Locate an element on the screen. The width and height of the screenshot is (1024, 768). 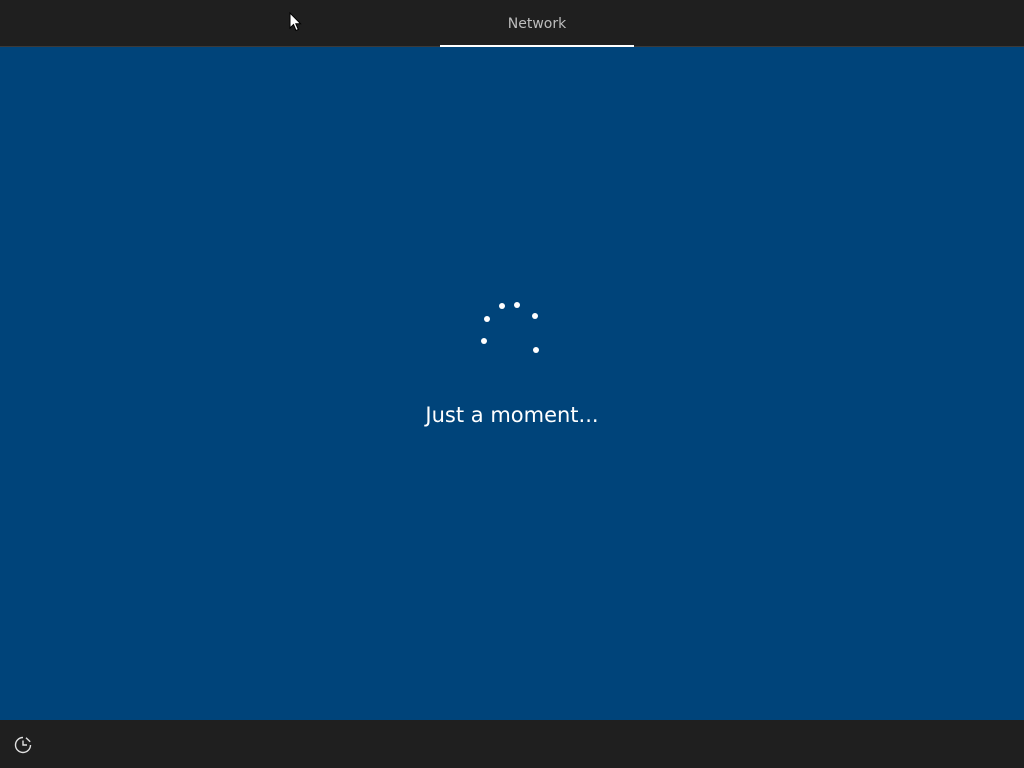
bottom-bar is located at coordinates (512, 744).